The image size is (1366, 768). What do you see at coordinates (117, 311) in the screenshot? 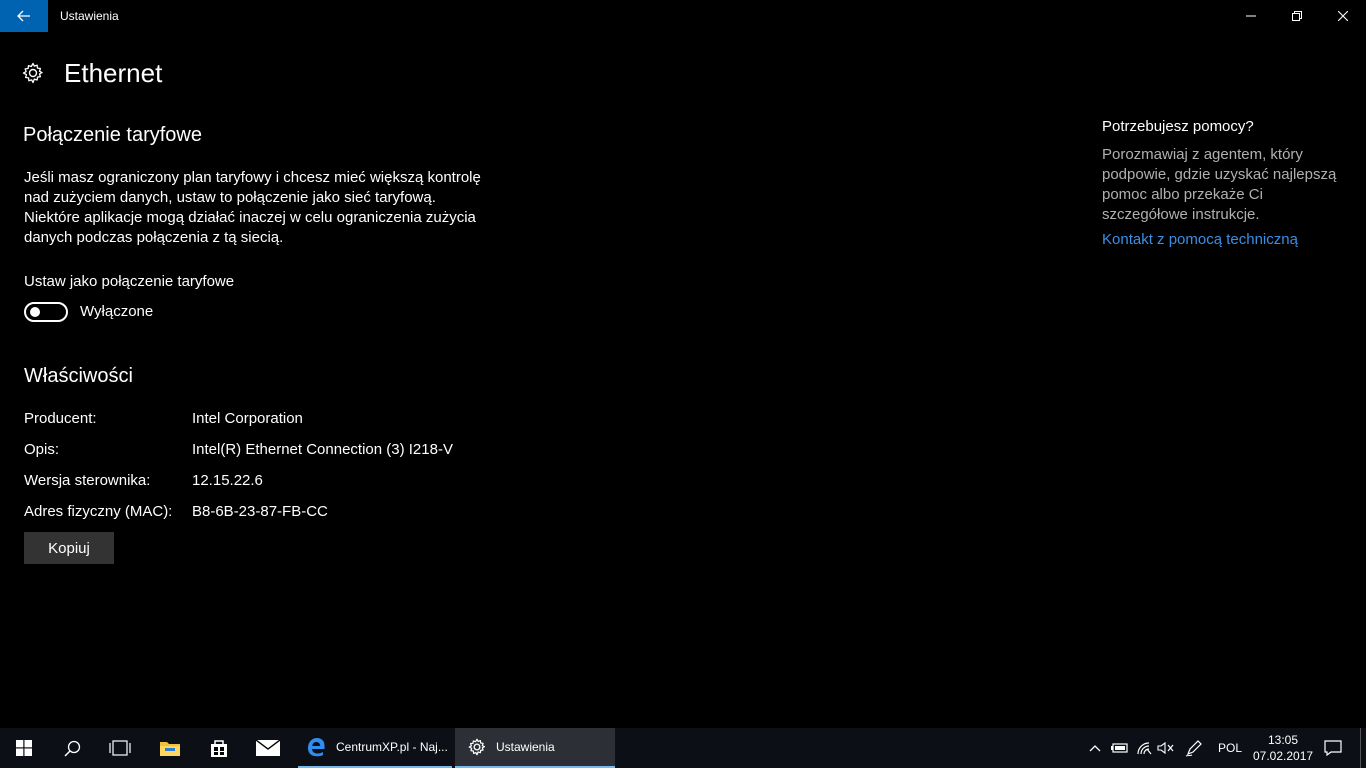
I see `metered-toggle-state: Wyłączone` at bounding box center [117, 311].